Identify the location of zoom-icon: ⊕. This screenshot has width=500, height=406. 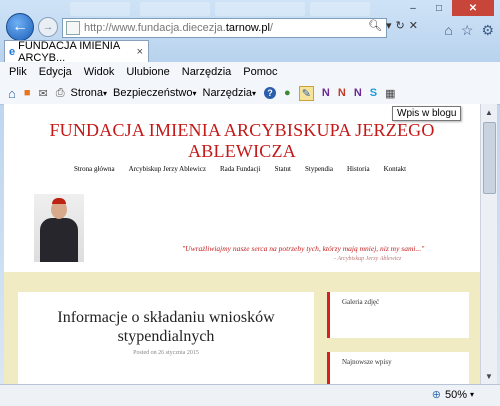
(436, 395).